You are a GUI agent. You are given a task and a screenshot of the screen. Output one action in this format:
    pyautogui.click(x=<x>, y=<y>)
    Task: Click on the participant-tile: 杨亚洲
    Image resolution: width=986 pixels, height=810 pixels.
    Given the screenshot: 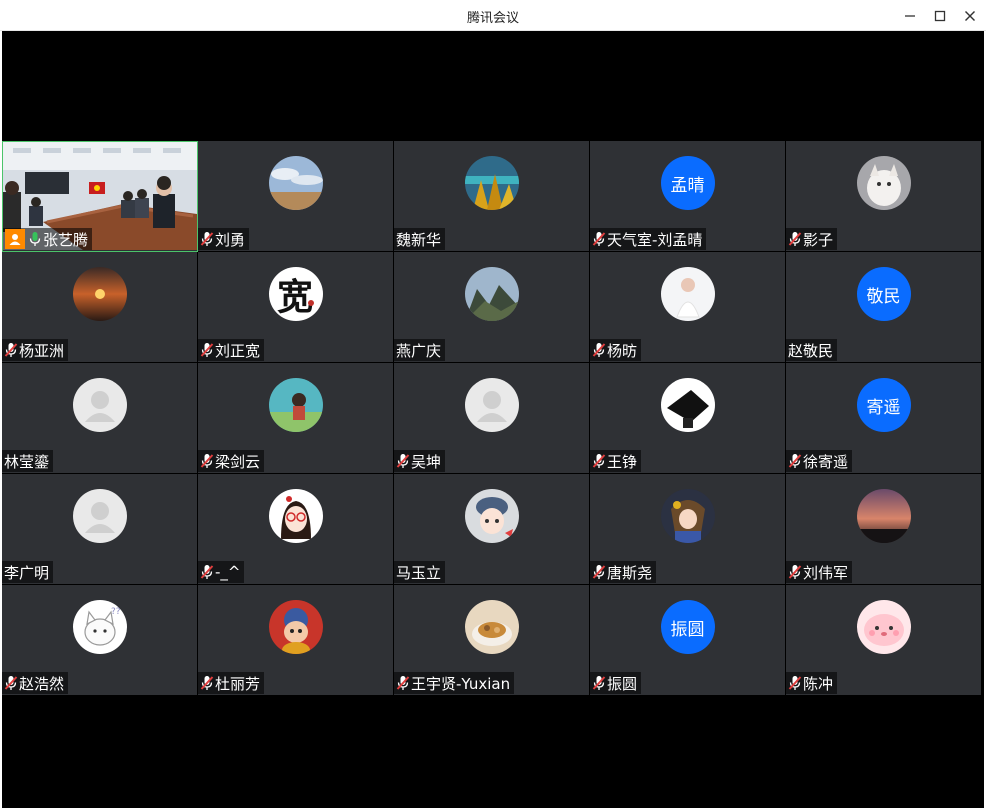 What is the action you would take?
    pyautogui.click(x=100, y=307)
    